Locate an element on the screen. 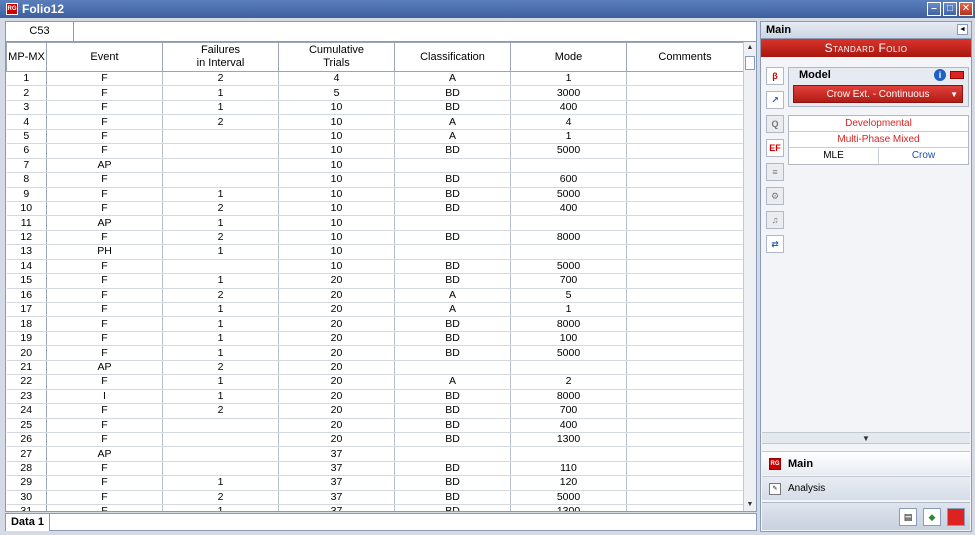 The image size is (975, 535). table-cell: 37 is located at coordinates (336, 483).